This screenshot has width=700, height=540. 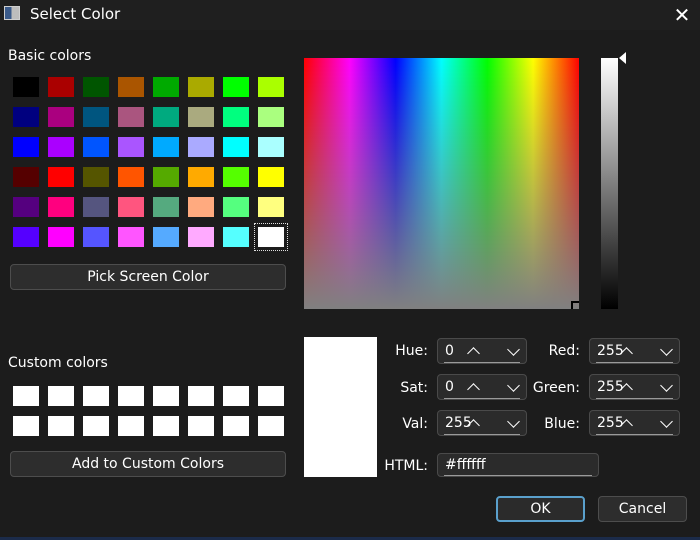 I want to click on sat-label: Sat:, so click(x=414, y=388).